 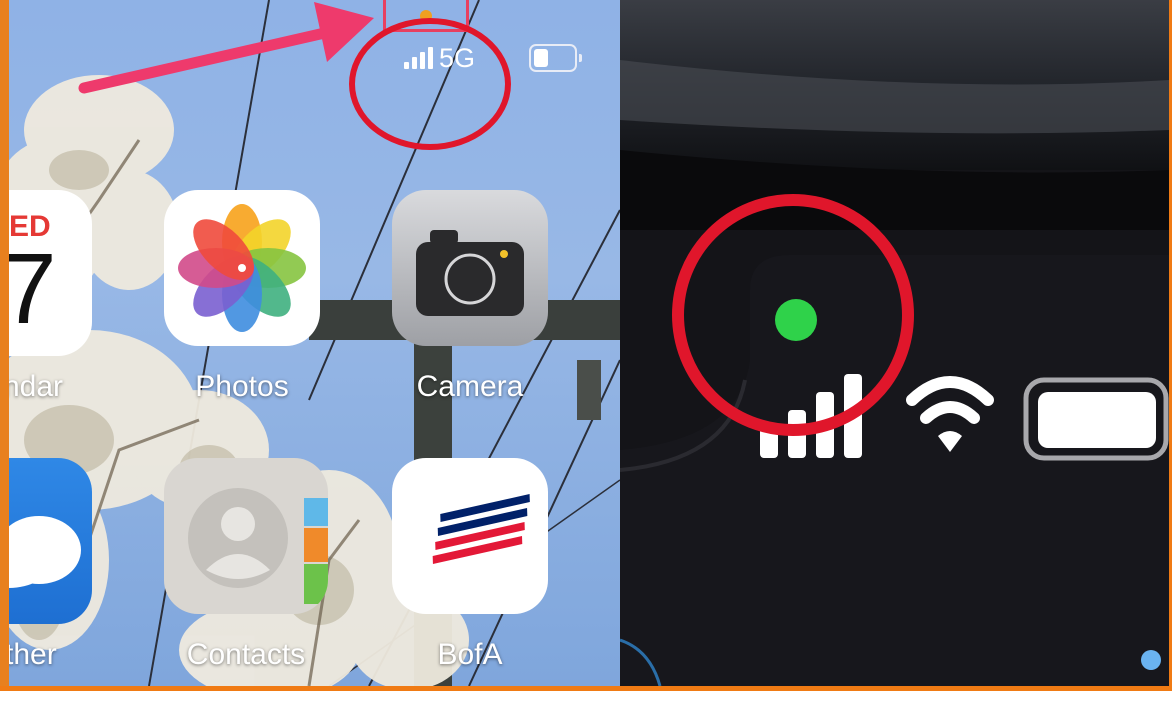 What do you see at coordinates (555, 58) in the screenshot?
I see `battery-icon` at bounding box center [555, 58].